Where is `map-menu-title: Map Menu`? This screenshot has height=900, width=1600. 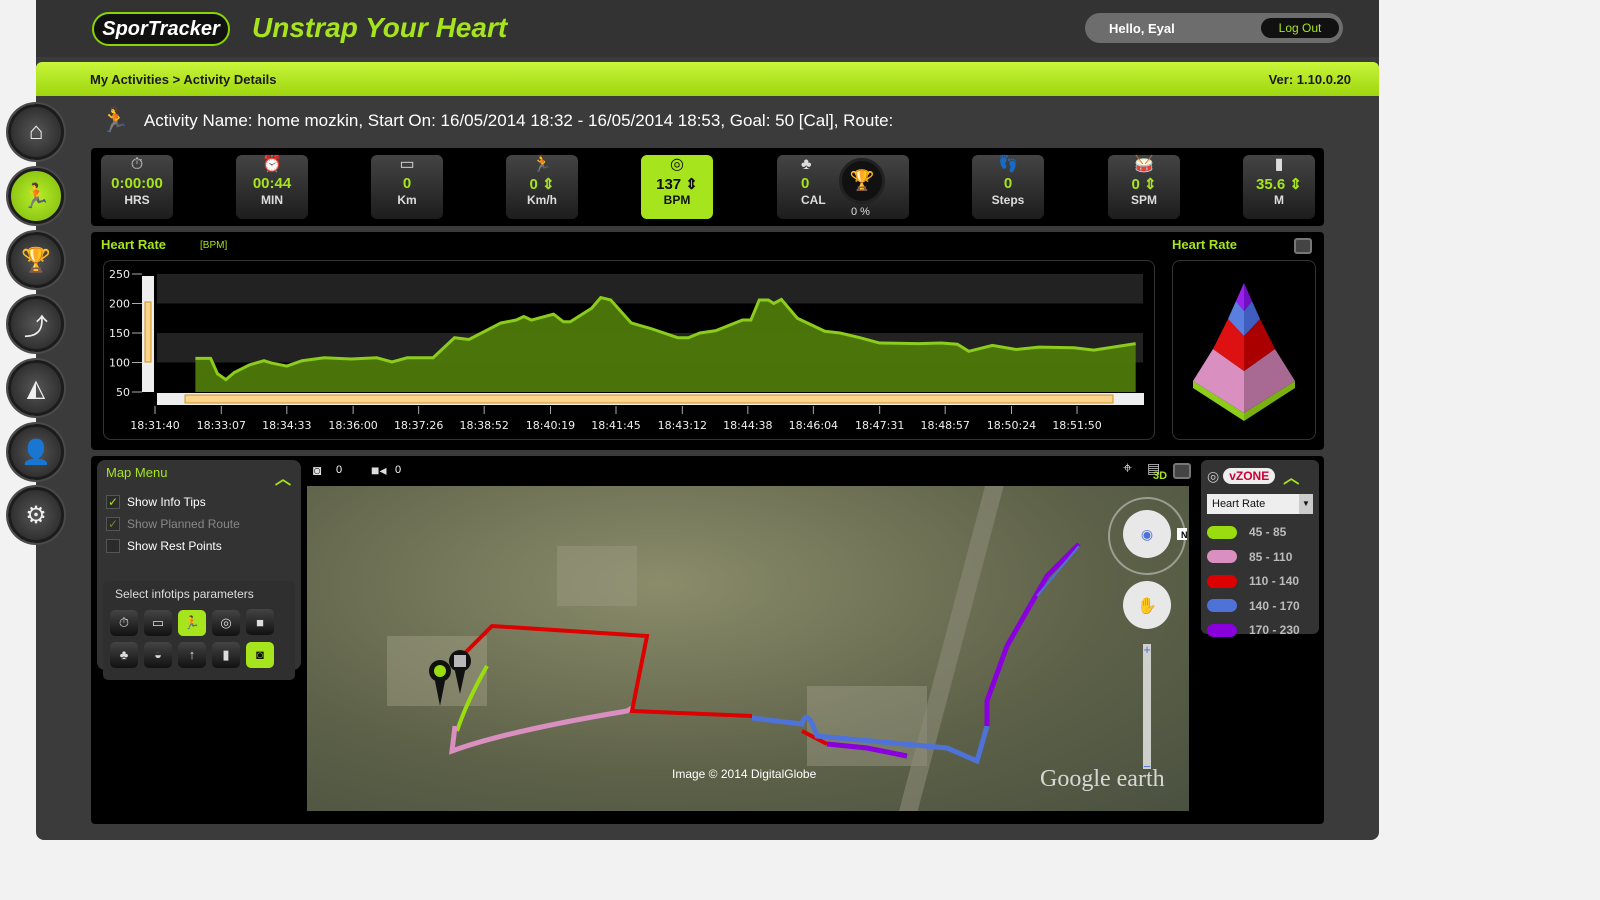
map-menu-title: Map Menu is located at coordinates (137, 472).